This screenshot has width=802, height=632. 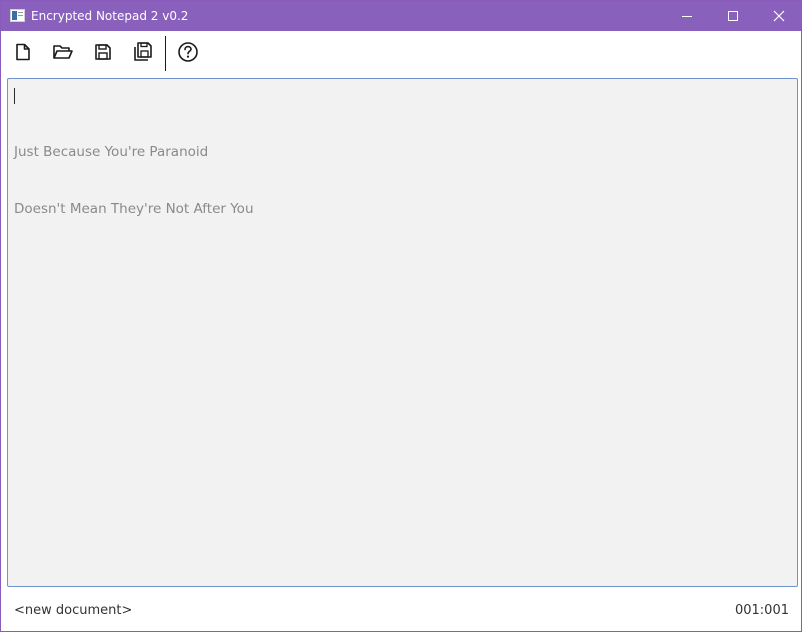 I want to click on help-icon, so click(x=188, y=52).